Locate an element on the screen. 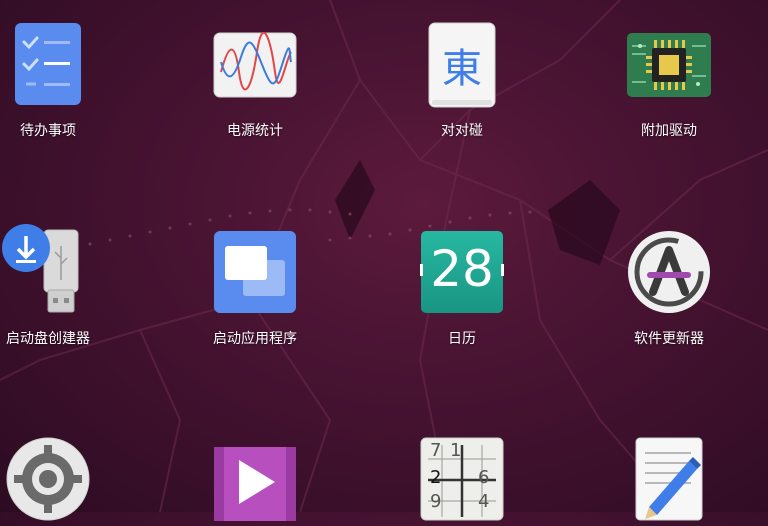 The width and height of the screenshot is (768, 526). sudoku-digit: 9 is located at coordinates (436, 501).